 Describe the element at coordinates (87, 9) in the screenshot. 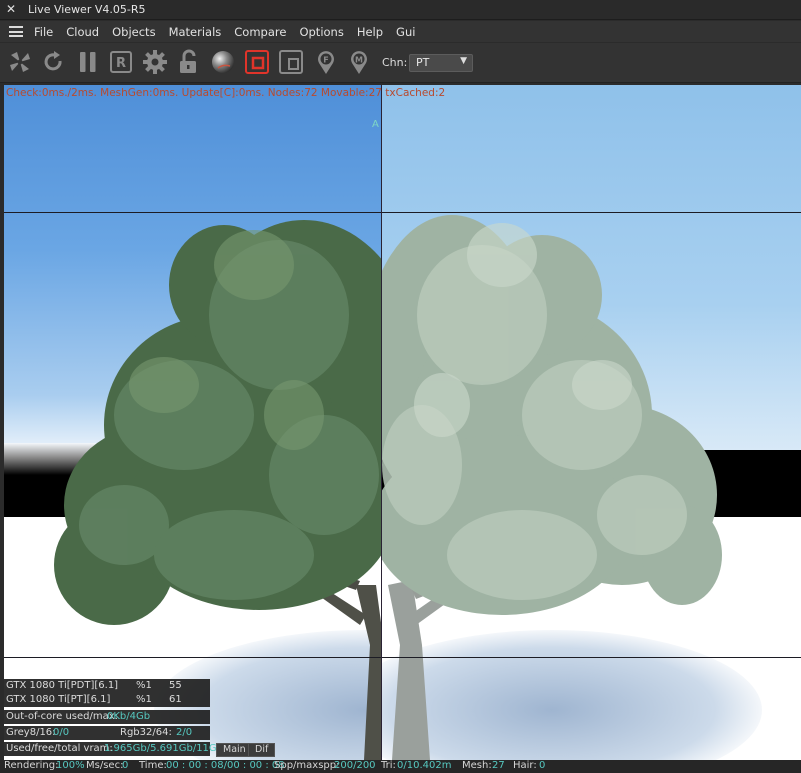

I see `window-title: Live Viewer V4.05-R5` at that location.